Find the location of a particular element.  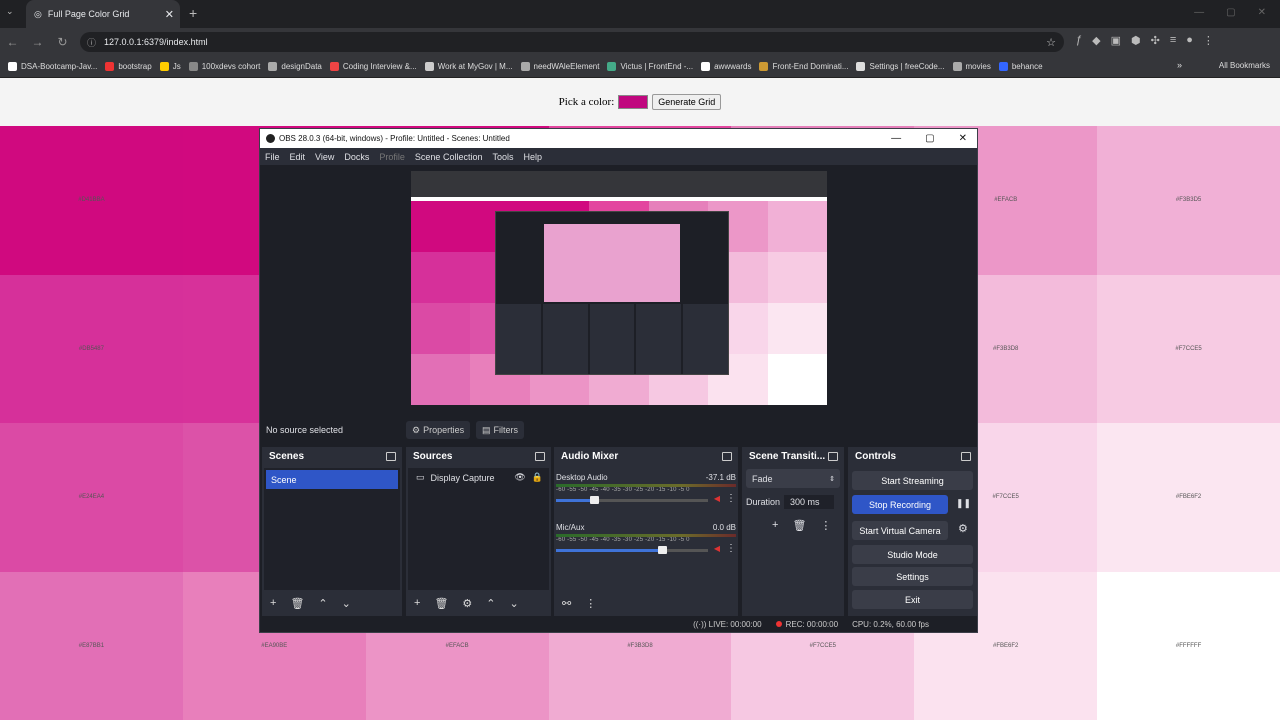

menu-docks: Docks is located at coordinates (356, 157).